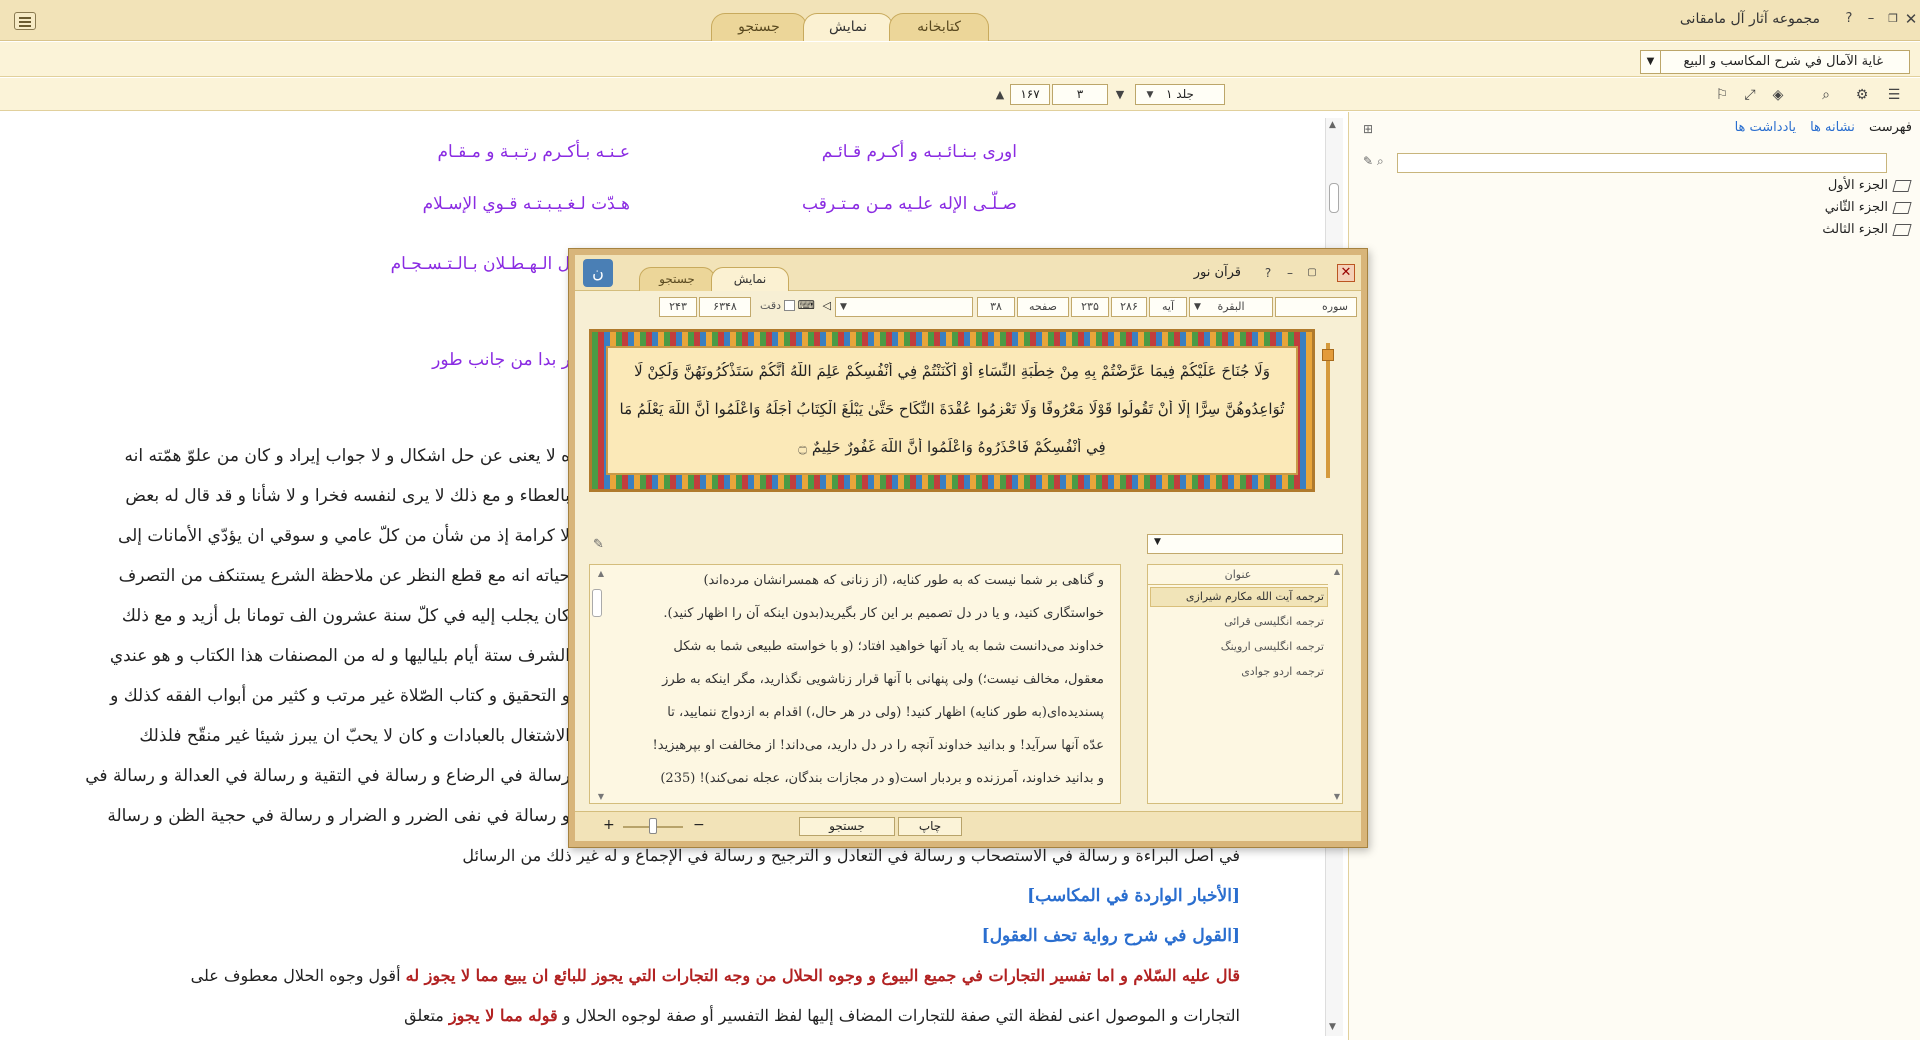 This screenshot has width=1920, height=1040. Describe the element at coordinates (1335, 306) in the screenshot. I see `sura-label: سوره` at that location.